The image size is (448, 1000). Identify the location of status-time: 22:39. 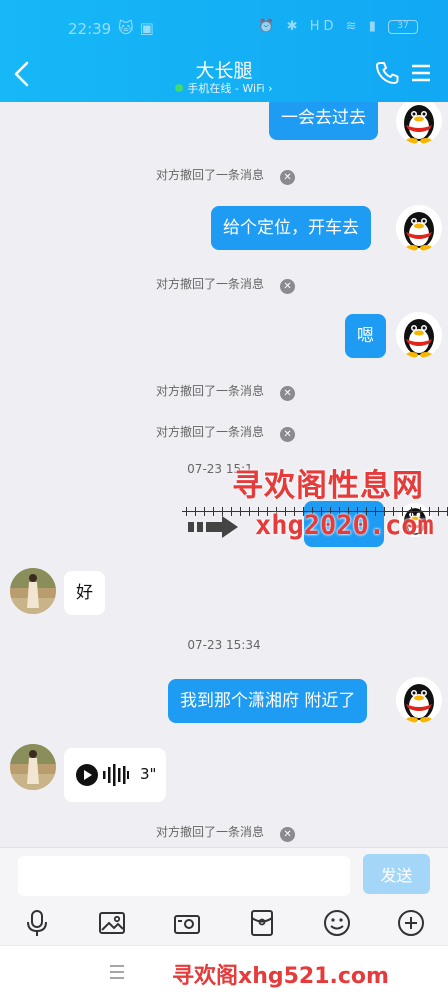
(90, 29).